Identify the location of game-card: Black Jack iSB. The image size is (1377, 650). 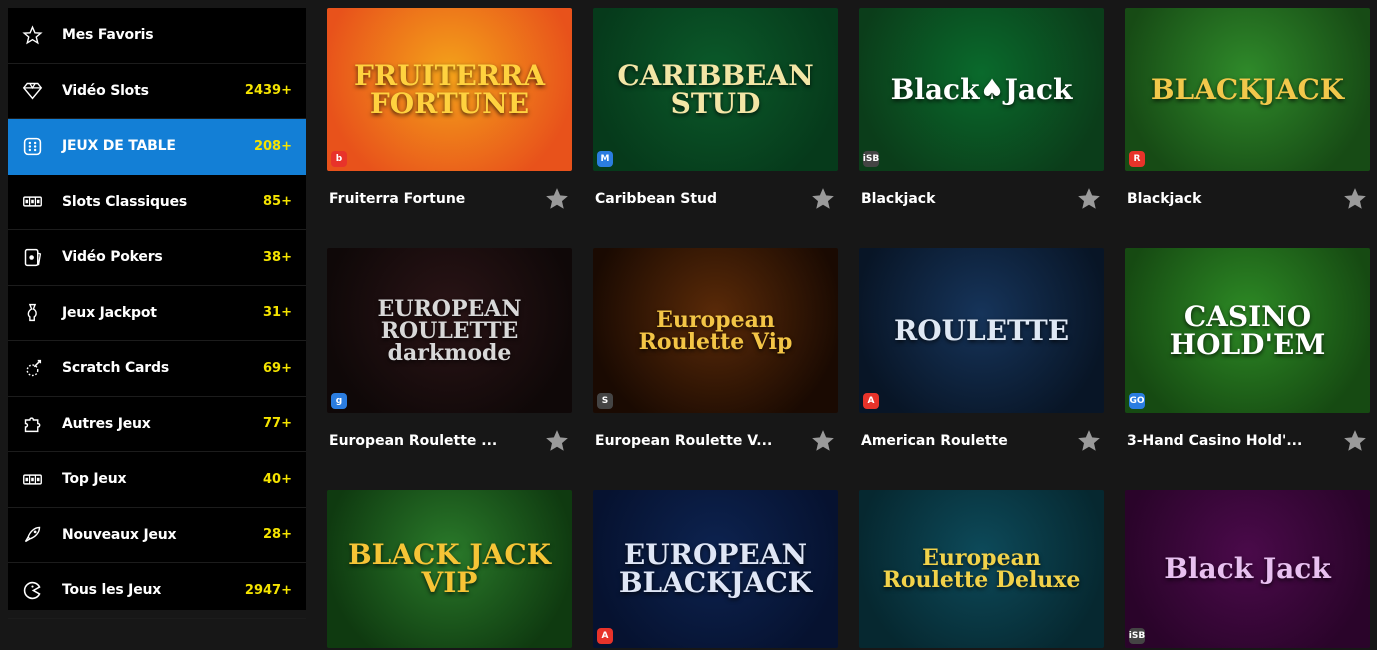
(1247, 569).